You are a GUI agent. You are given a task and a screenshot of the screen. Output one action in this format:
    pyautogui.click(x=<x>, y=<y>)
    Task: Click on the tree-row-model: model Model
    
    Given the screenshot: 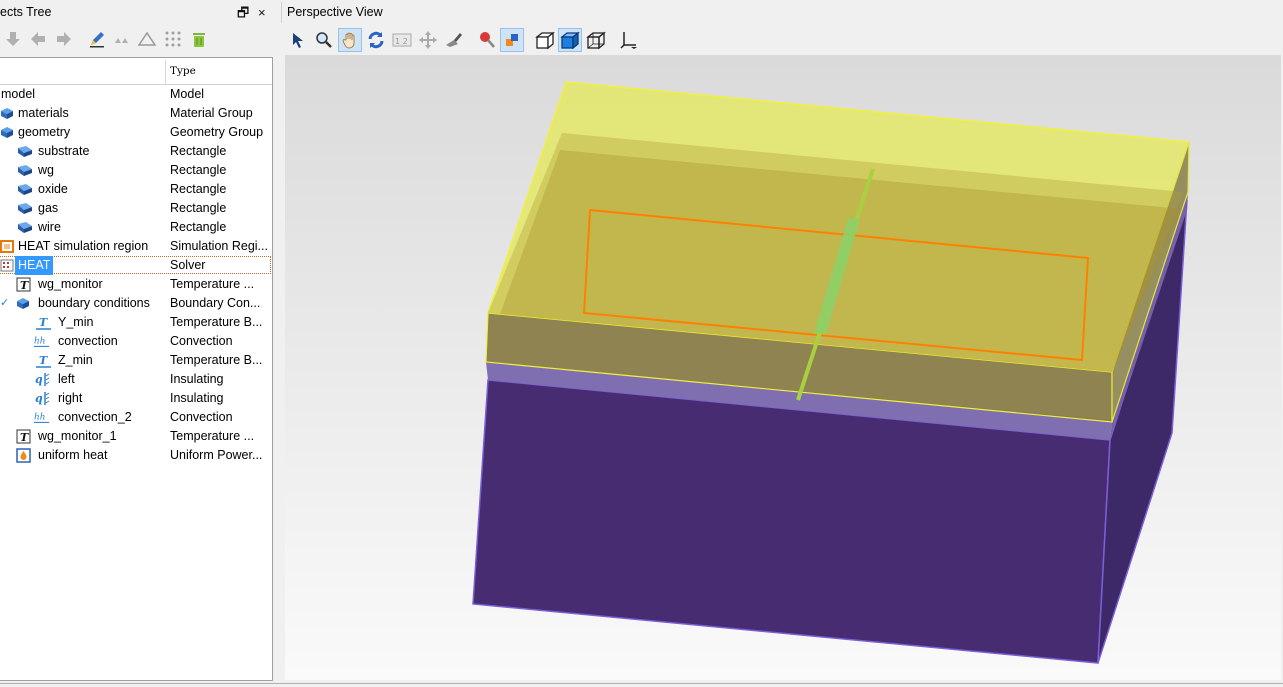 What is the action you would take?
    pyautogui.click(x=136, y=94)
    